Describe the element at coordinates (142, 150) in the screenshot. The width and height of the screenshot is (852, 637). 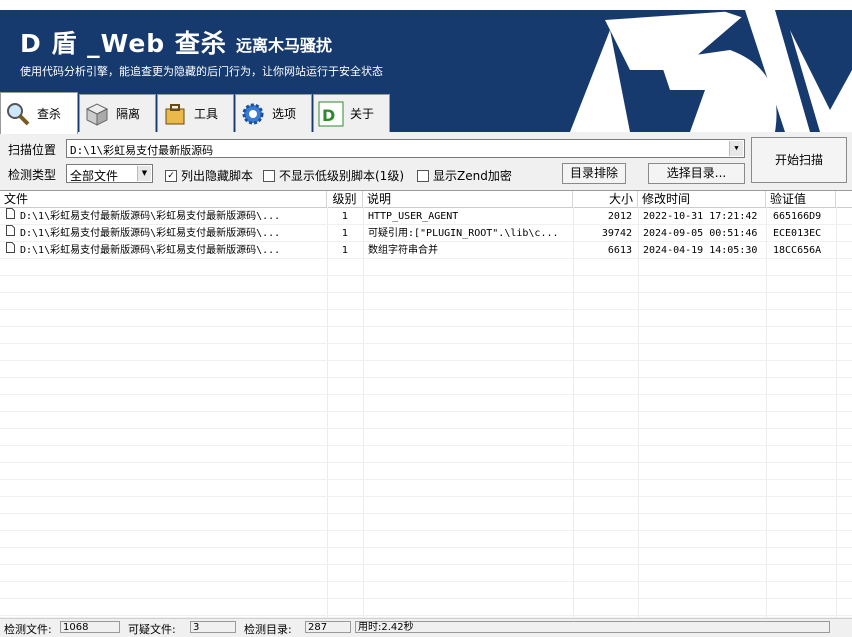
I see `scan-location-value: D:\1\彩虹易支付最新版源码` at that location.